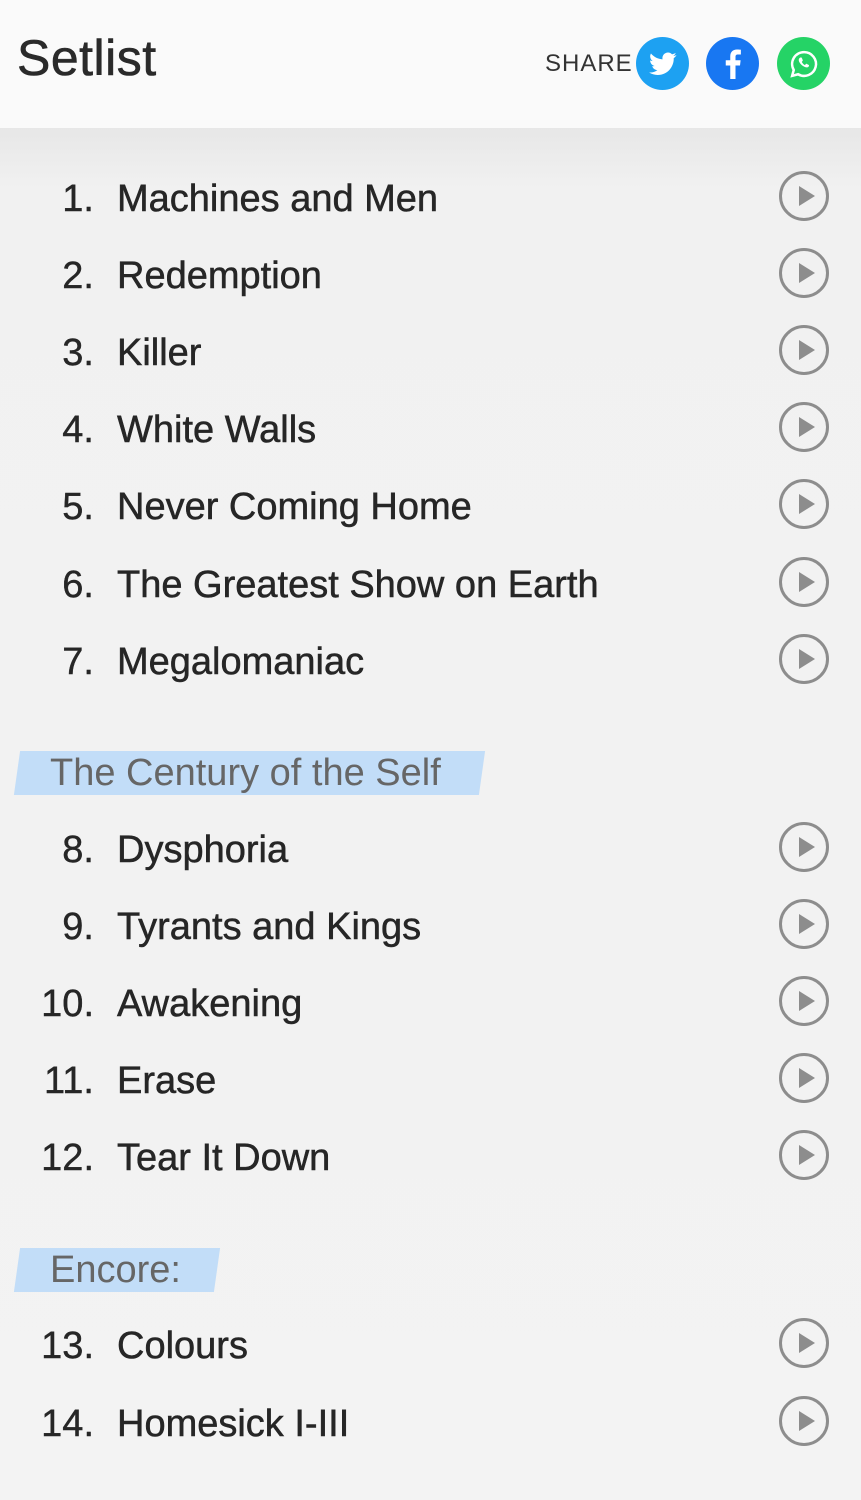 This screenshot has height=1500, width=861. What do you see at coordinates (210, 1004) in the screenshot?
I see `song-title: Awakening` at bounding box center [210, 1004].